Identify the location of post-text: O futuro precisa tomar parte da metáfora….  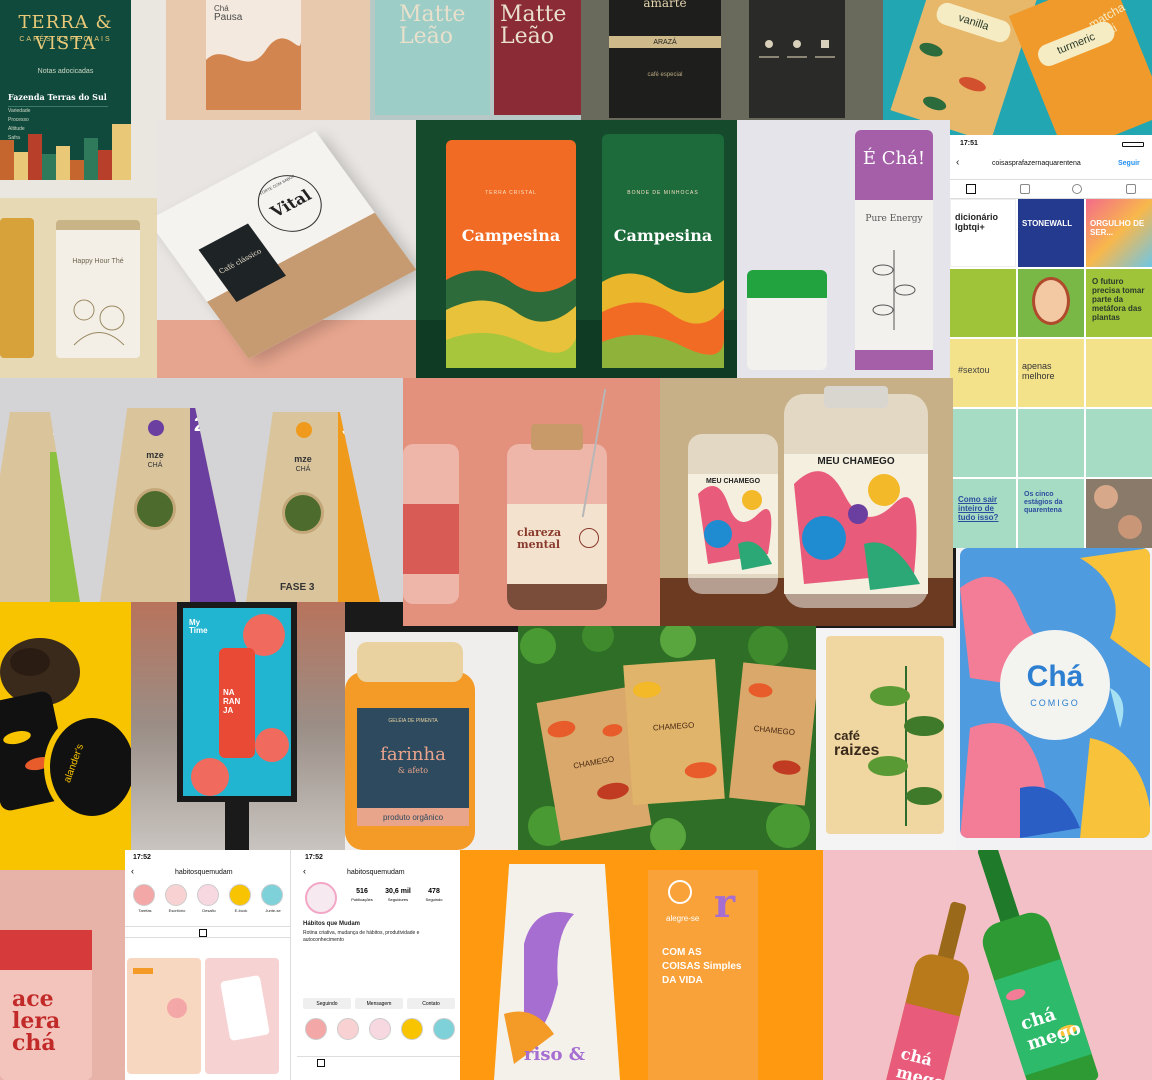
(1118, 299).